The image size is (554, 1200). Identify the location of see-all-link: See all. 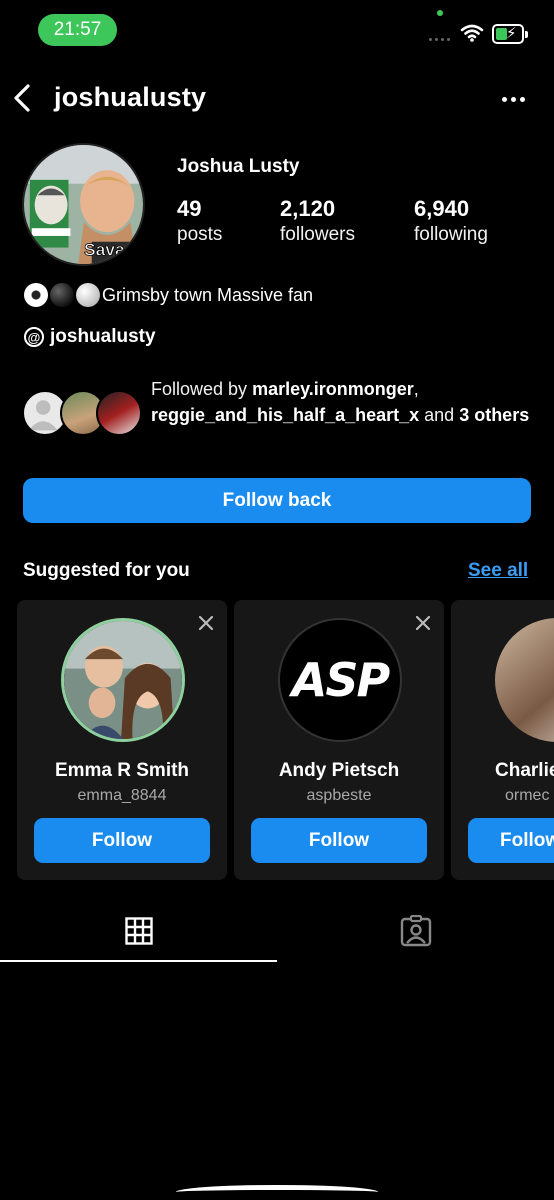
(498, 571).